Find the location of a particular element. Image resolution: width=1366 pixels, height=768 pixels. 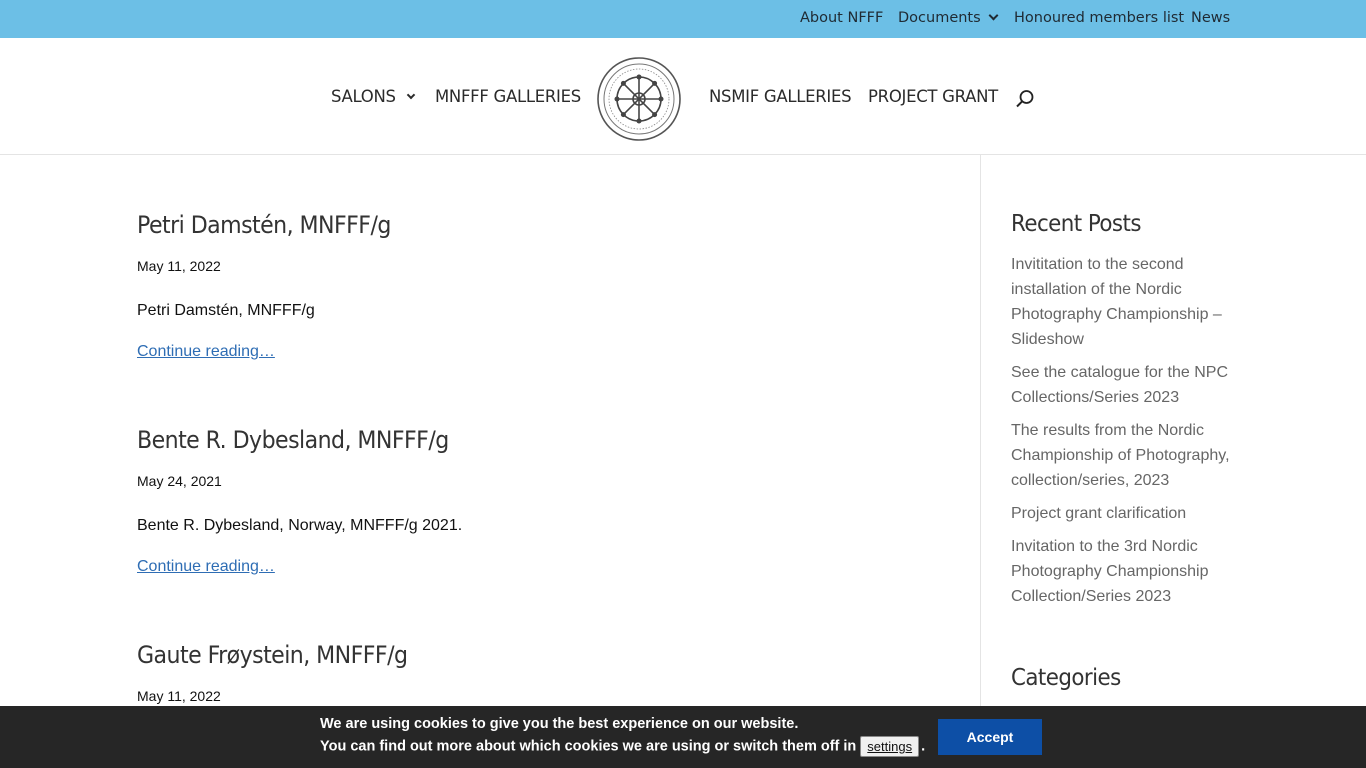

nav-item-nsmif-galleries: NSMIF GALLERIES is located at coordinates (780, 96).